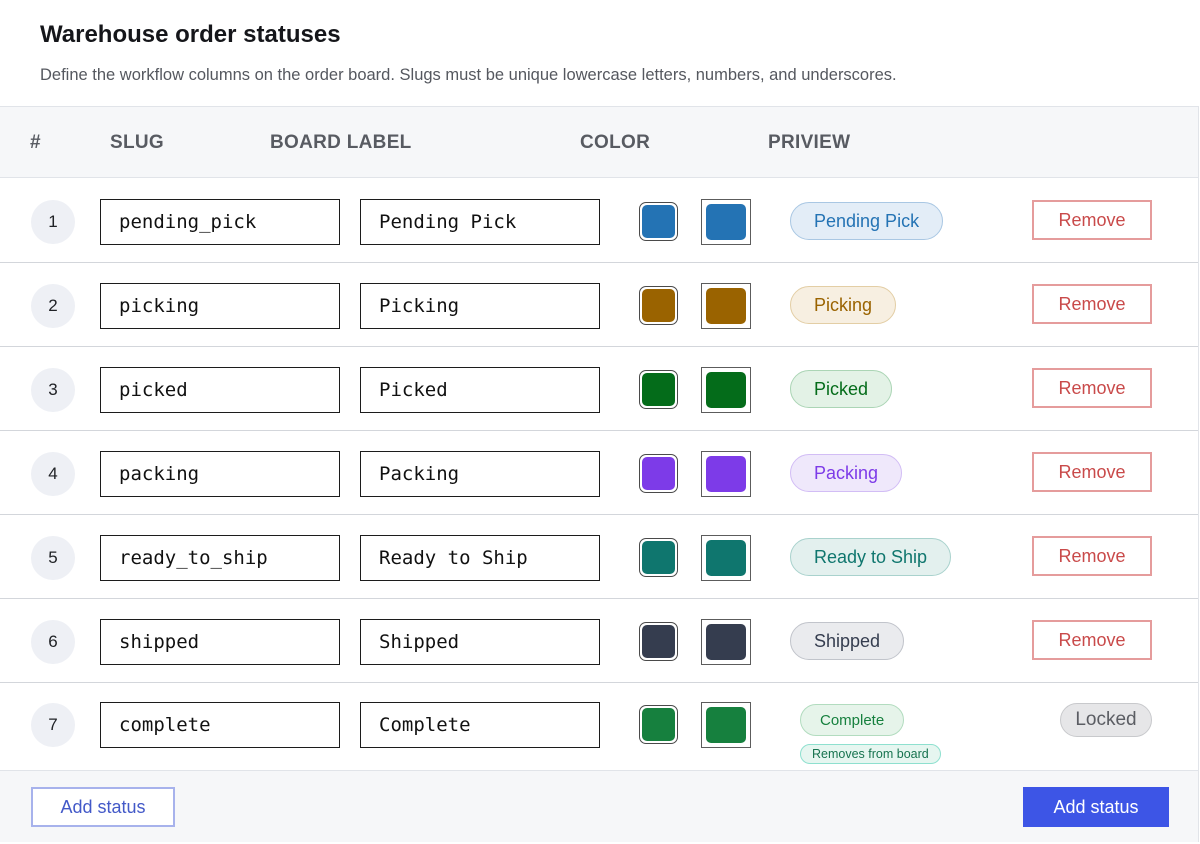 This screenshot has height=844, width=1200. I want to click on row-index: 5, so click(53, 558).